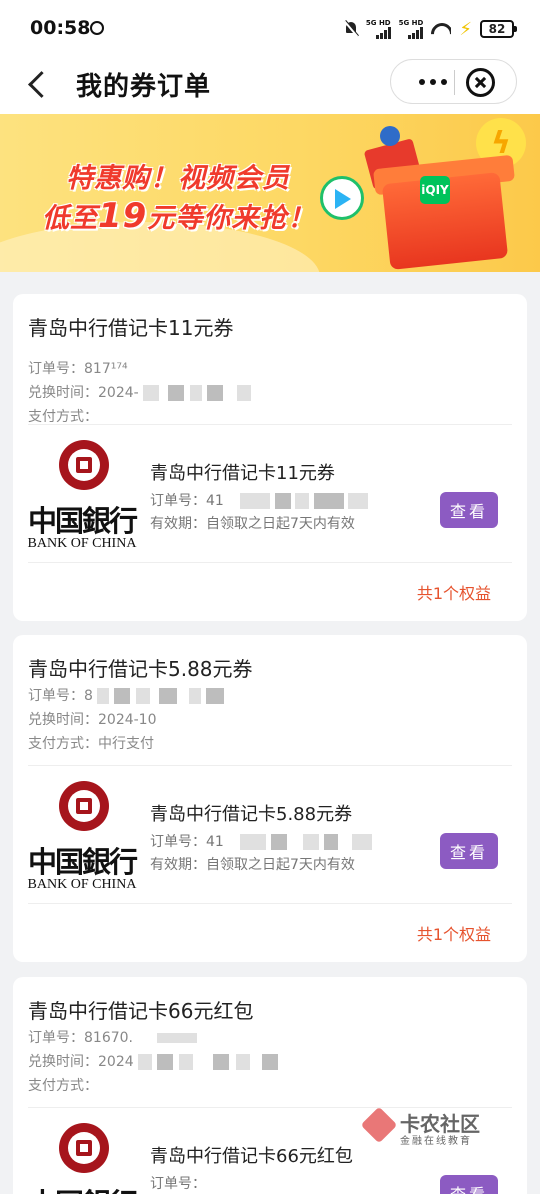  I want to click on watermark-logo-icon, so click(379, 1125).